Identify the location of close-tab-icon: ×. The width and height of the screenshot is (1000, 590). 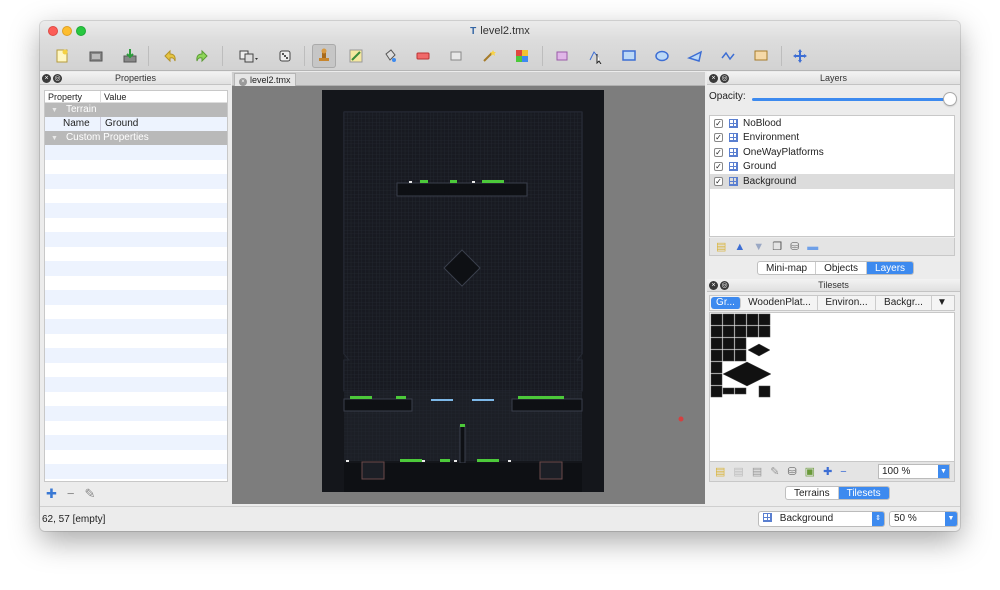
(243, 82).